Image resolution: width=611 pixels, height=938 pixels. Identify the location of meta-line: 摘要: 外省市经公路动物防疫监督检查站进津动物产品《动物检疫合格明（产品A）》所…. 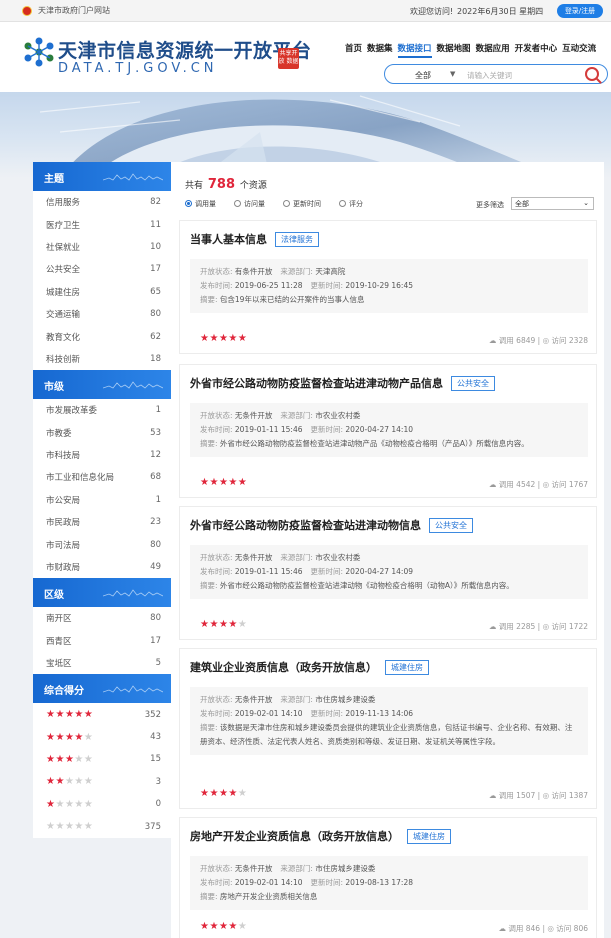
(389, 444).